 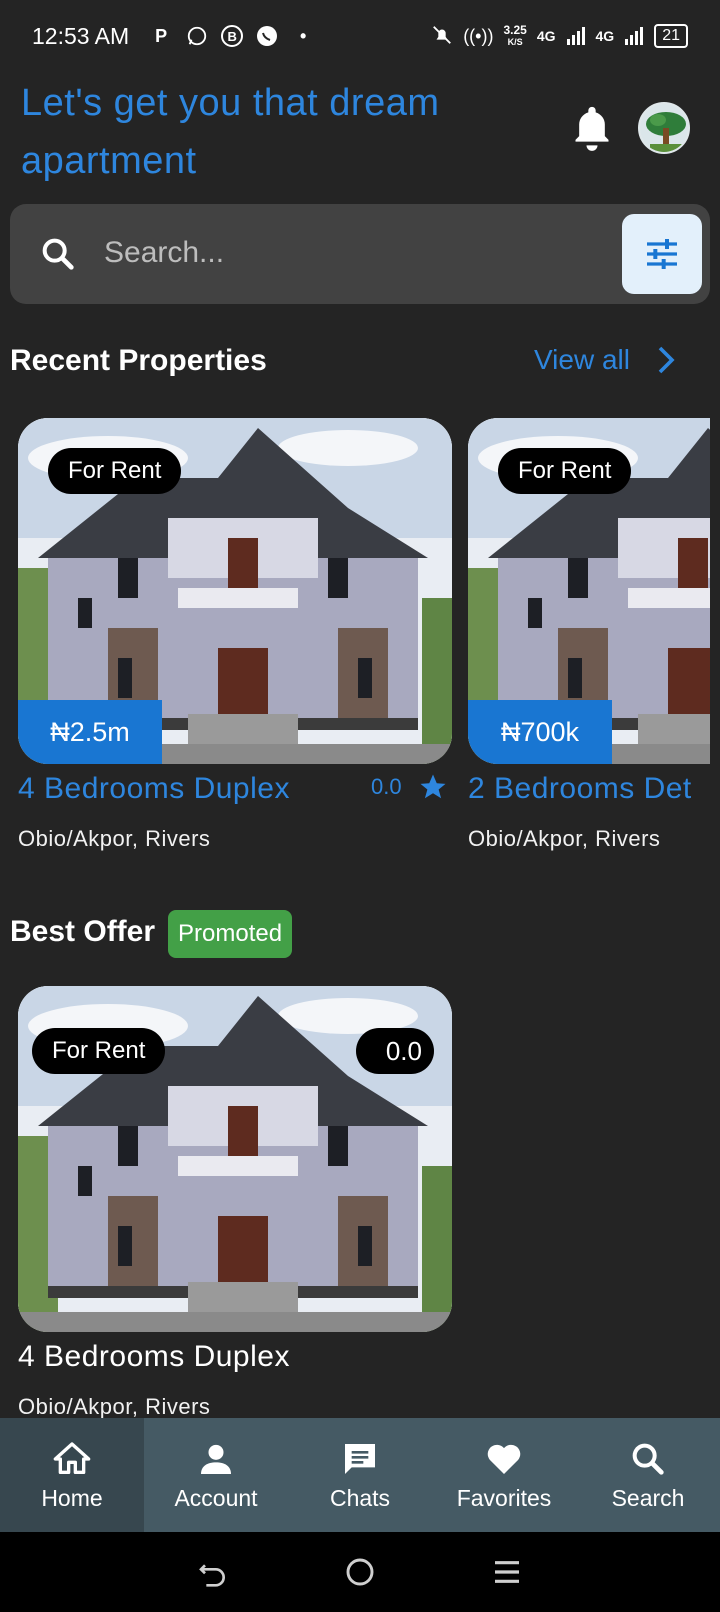 What do you see at coordinates (83, 931) in the screenshot?
I see `best-offer-title: Best Offer` at bounding box center [83, 931].